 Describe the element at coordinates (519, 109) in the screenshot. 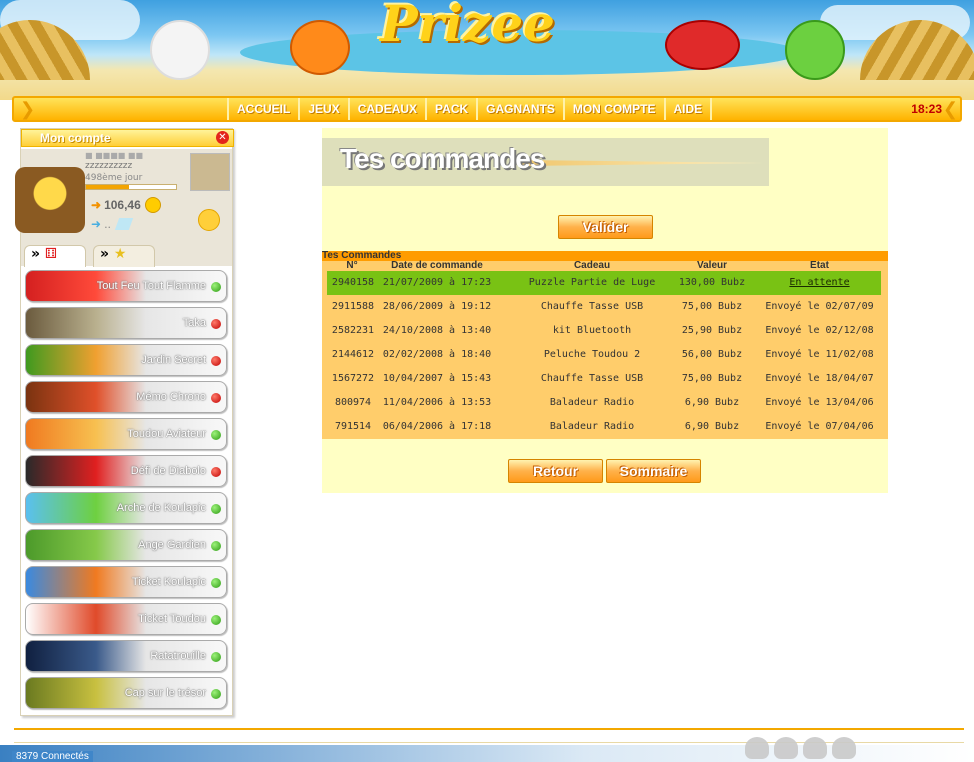

I see `nav-item-gagnants: GAGNANTS` at that location.